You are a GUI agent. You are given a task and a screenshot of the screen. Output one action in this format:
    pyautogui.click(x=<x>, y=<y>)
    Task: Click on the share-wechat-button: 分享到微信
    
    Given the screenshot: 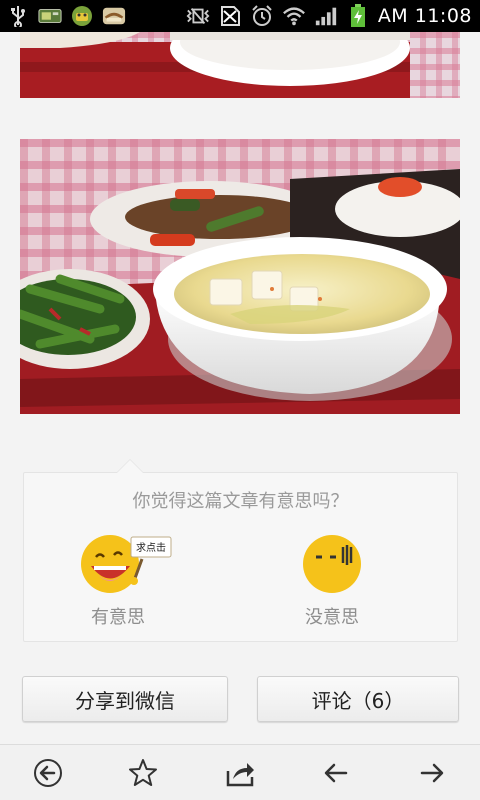 What is the action you would take?
    pyautogui.click(x=125, y=699)
    